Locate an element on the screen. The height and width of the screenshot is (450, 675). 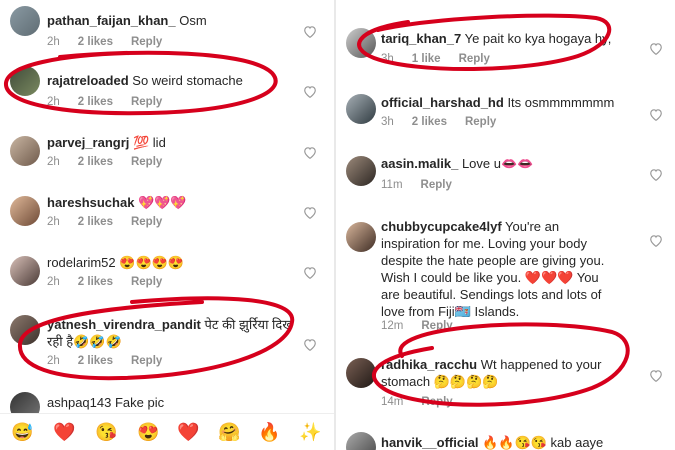
comment-text: official_harshad_hd Its osmmmmmmm is located at coordinates (497, 102).